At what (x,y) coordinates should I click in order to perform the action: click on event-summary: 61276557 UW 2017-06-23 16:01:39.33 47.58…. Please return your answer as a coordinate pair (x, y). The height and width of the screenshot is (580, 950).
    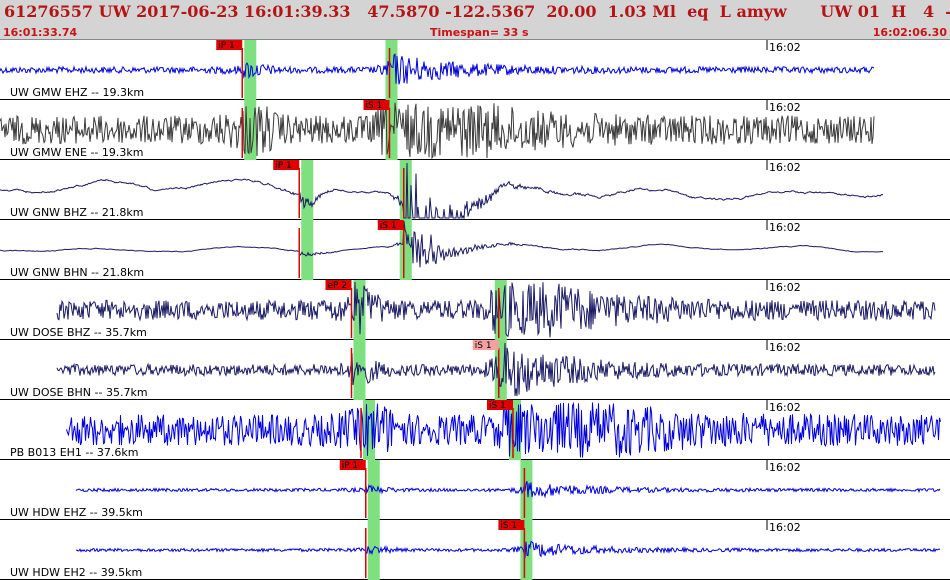
    Looking at the image, I should click on (477, 11).